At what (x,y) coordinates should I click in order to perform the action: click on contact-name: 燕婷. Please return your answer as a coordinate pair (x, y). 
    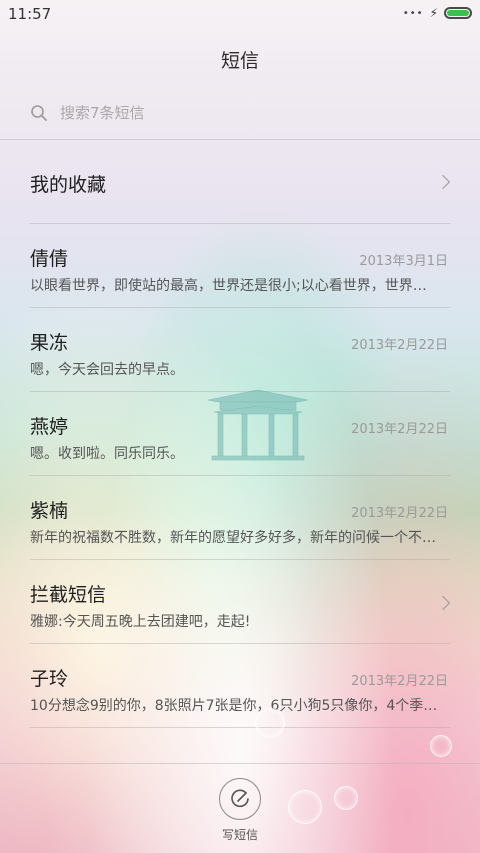
    Looking at the image, I should click on (49, 427).